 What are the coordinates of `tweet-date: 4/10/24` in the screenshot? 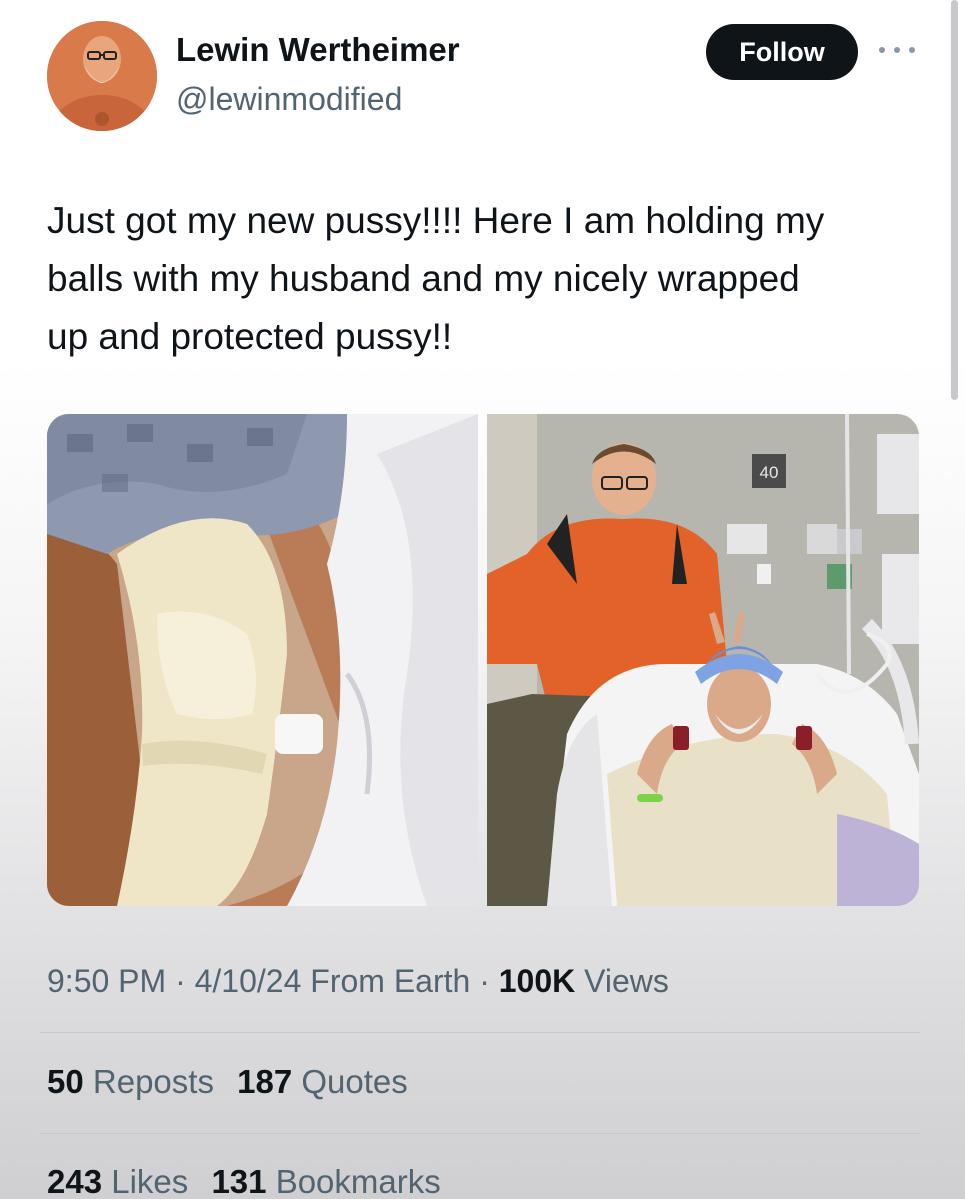 It's located at (248, 981).